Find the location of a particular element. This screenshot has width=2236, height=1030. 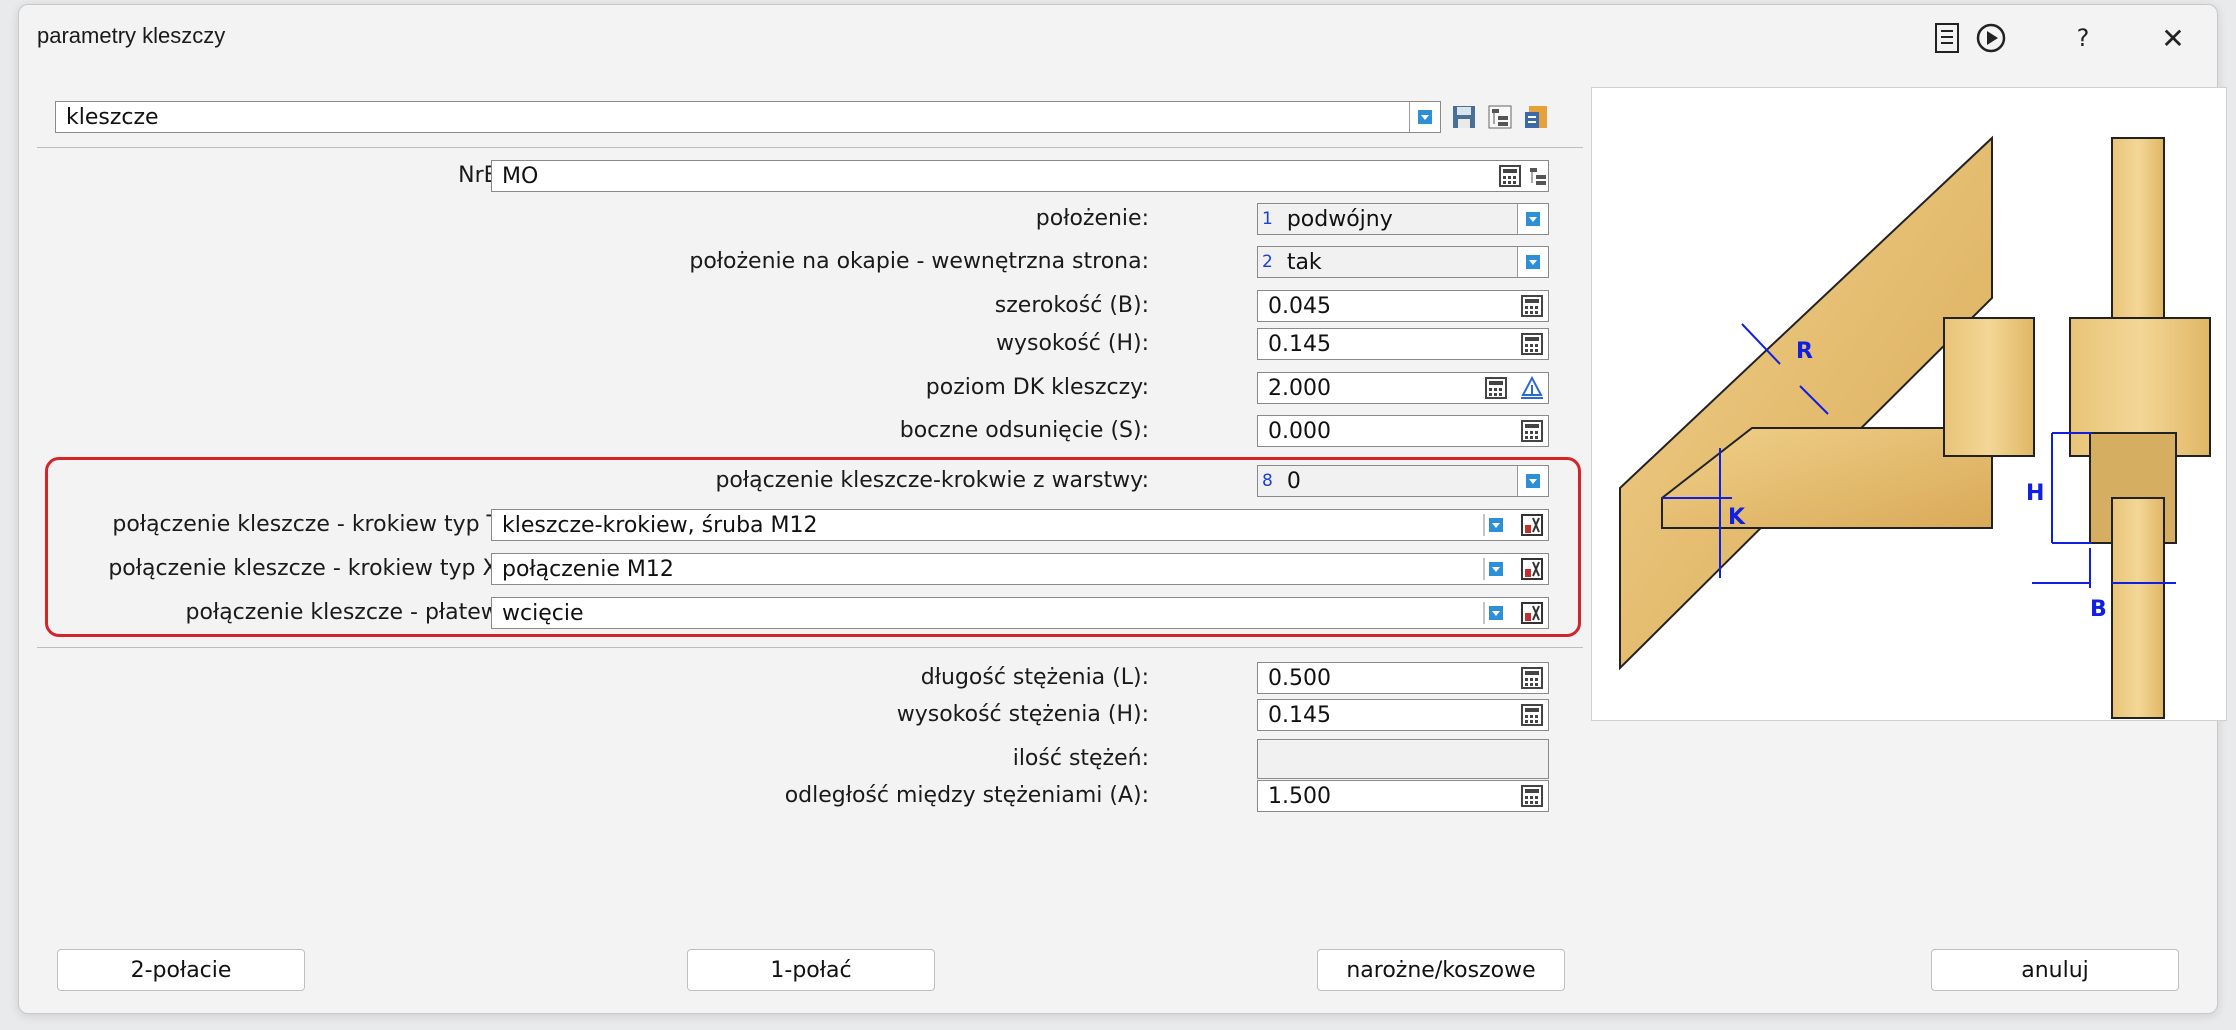

nre-value: MO is located at coordinates (520, 176).